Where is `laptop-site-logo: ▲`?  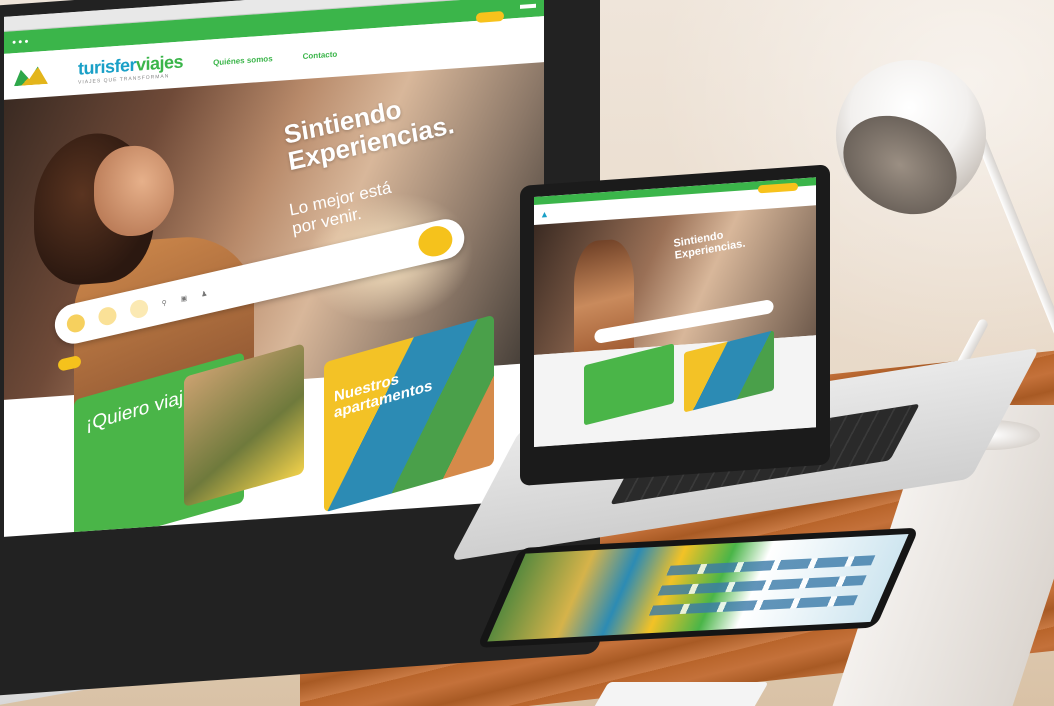 laptop-site-logo: ▲ is located at coordinates (544, 214).